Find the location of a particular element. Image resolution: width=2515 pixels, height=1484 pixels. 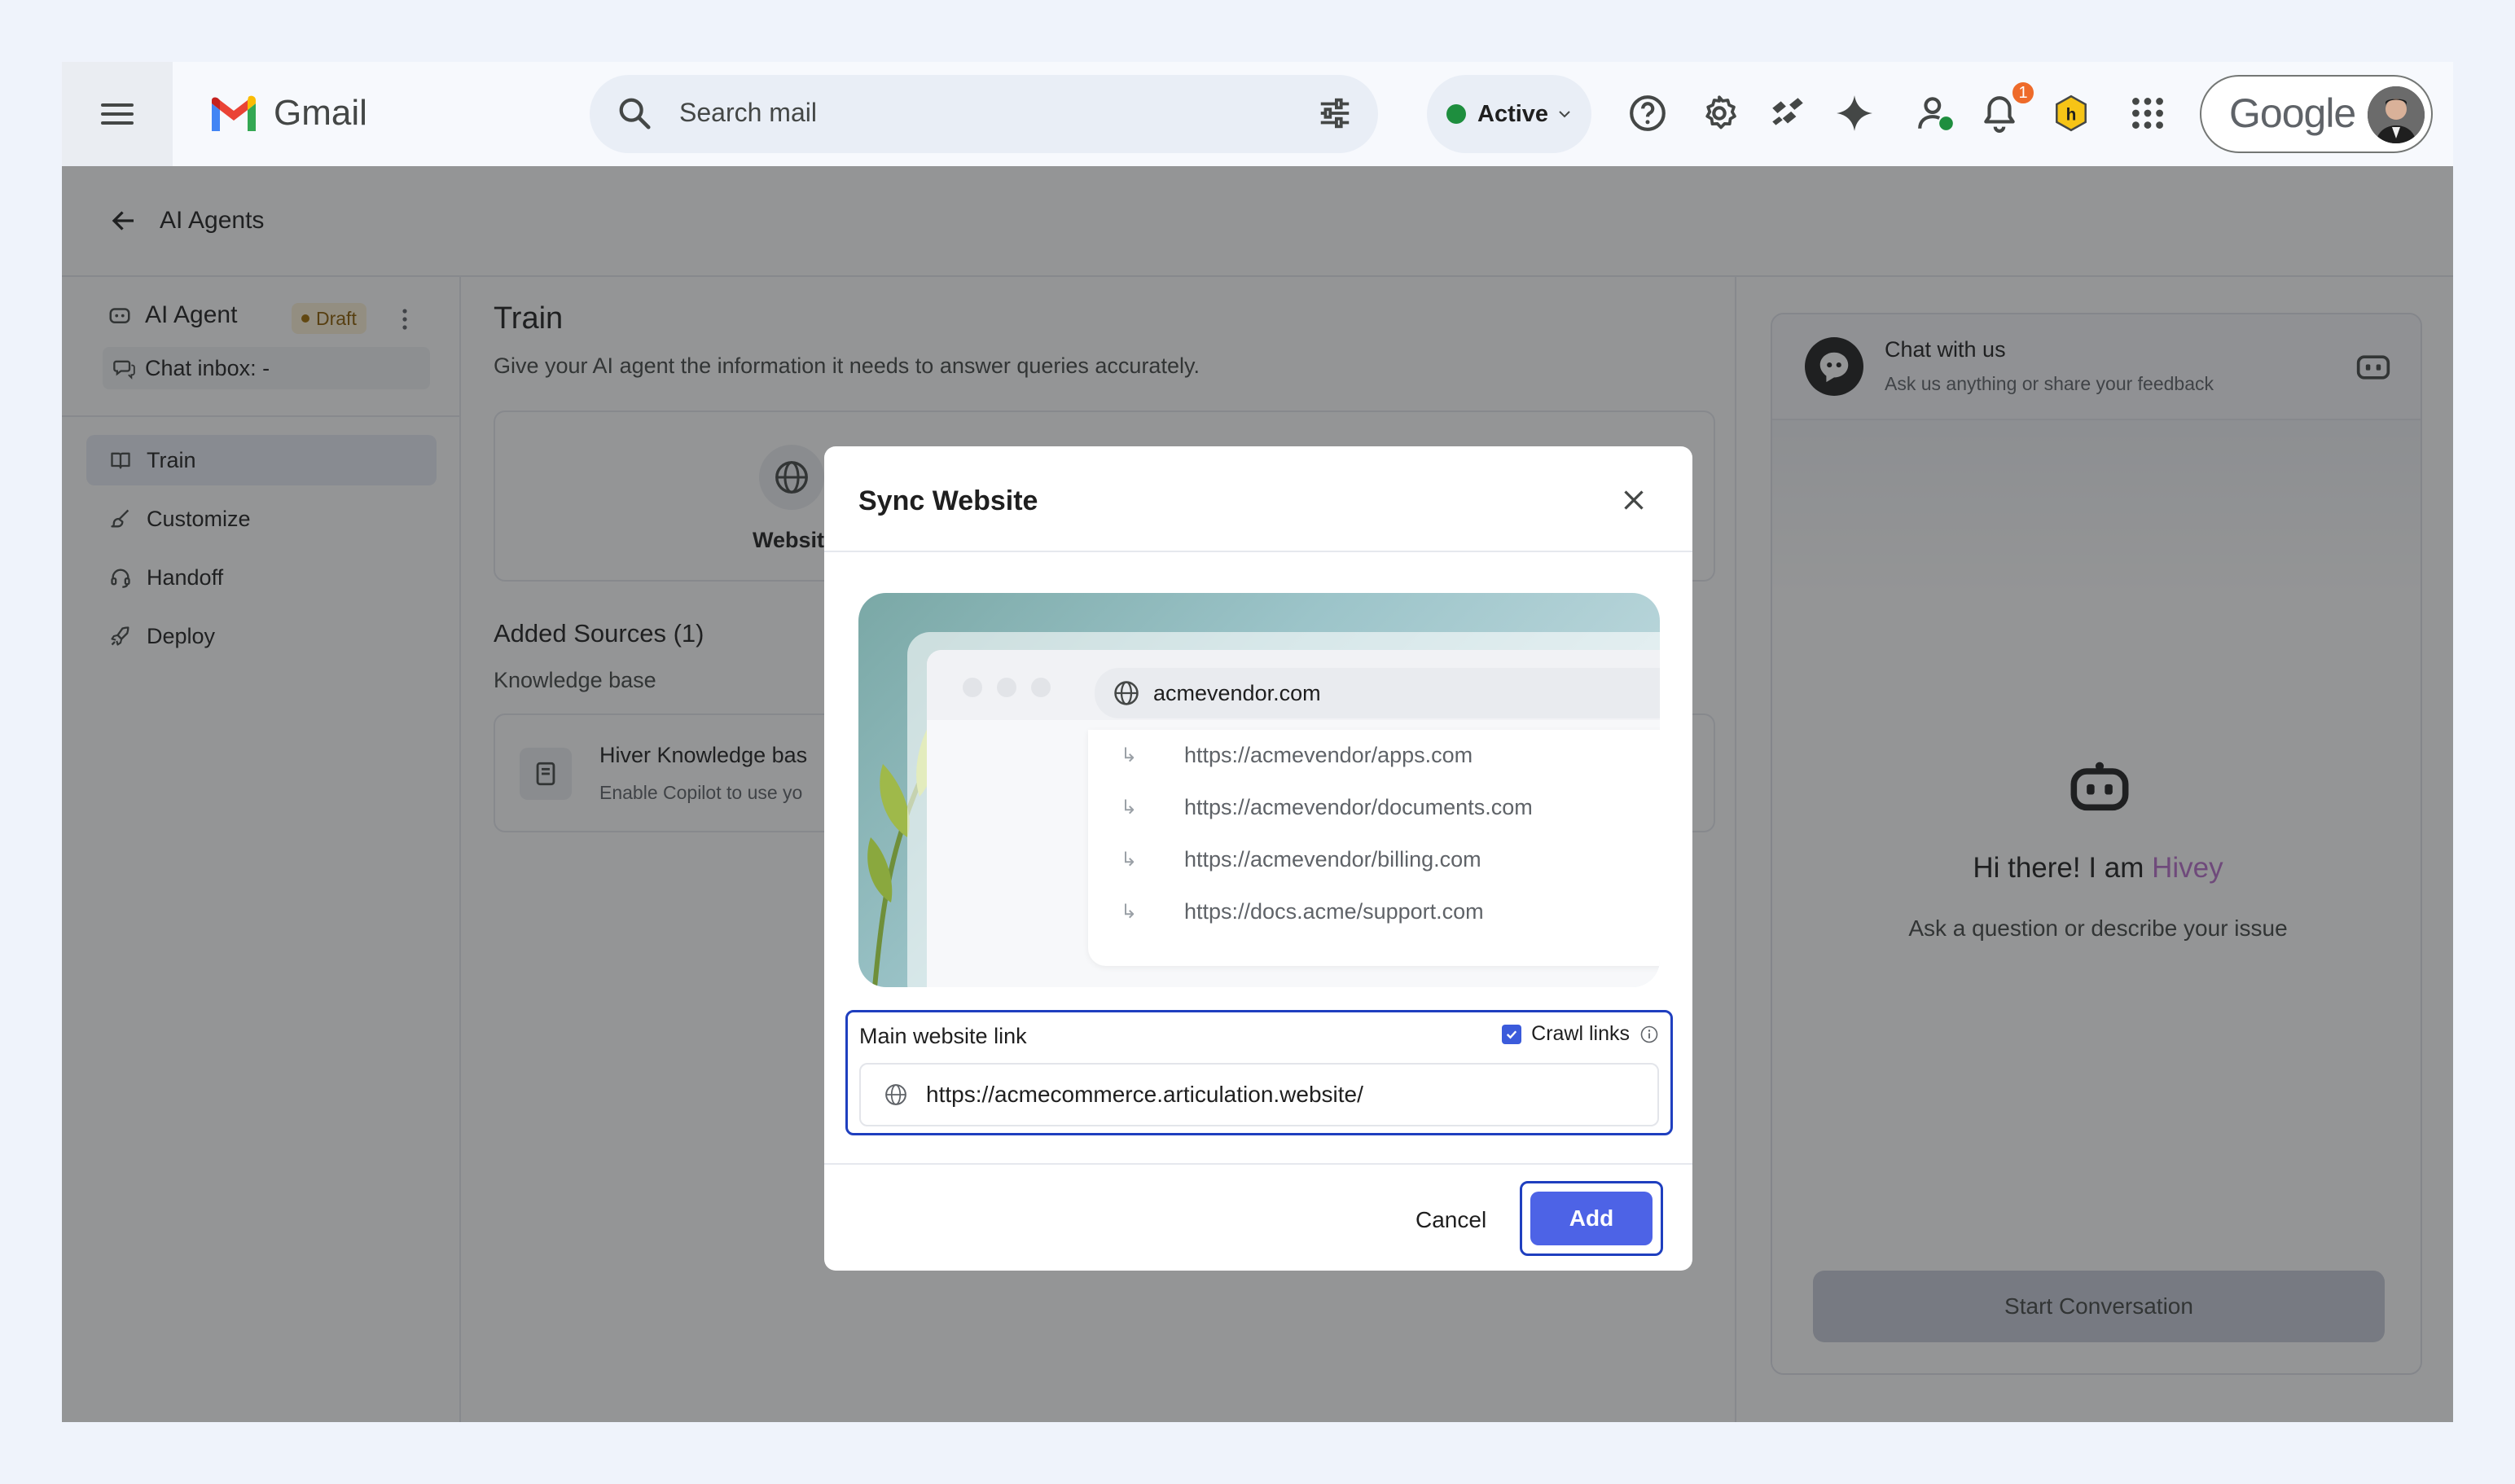

hiver-extension-icon: h is located at coordinates (2071, 113).